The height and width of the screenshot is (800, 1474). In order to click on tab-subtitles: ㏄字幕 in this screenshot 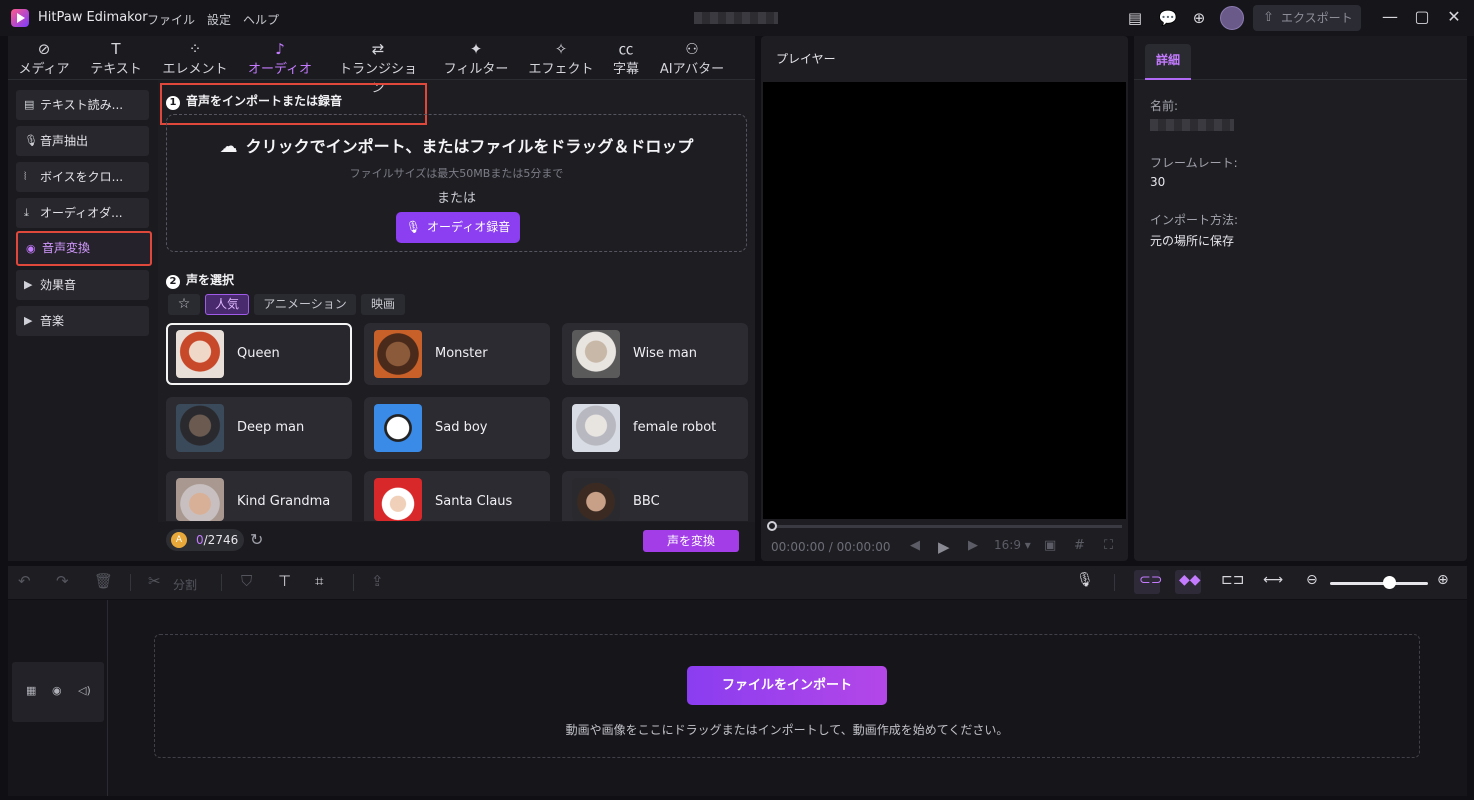, I will do `click(626, 58)`.